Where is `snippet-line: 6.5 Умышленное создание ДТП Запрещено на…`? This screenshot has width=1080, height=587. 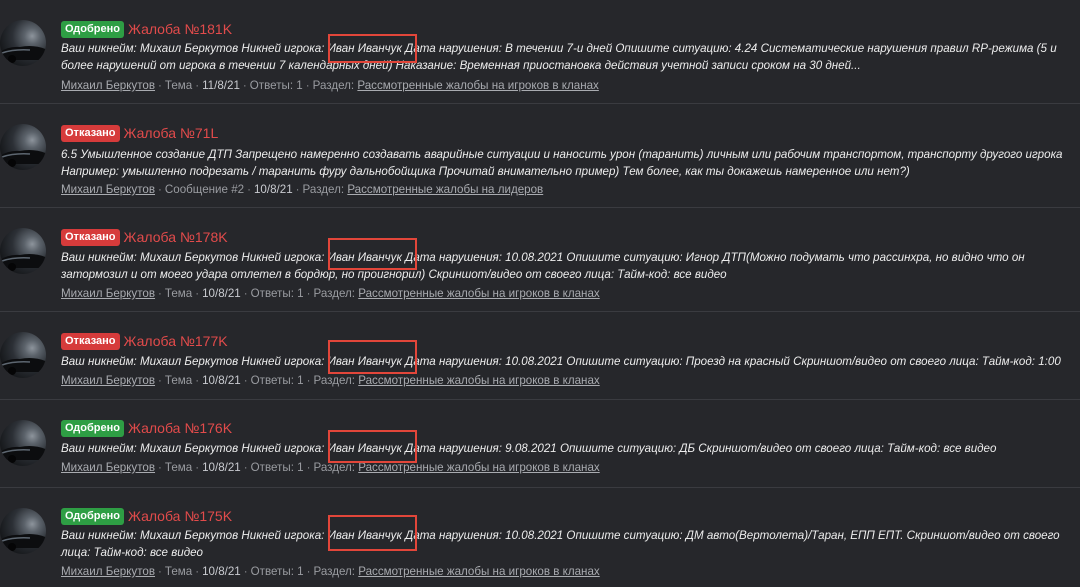
snippet-line: 6.5 Умышленное создание ДТП Запрещено на… is located at coordinates (562, 154).